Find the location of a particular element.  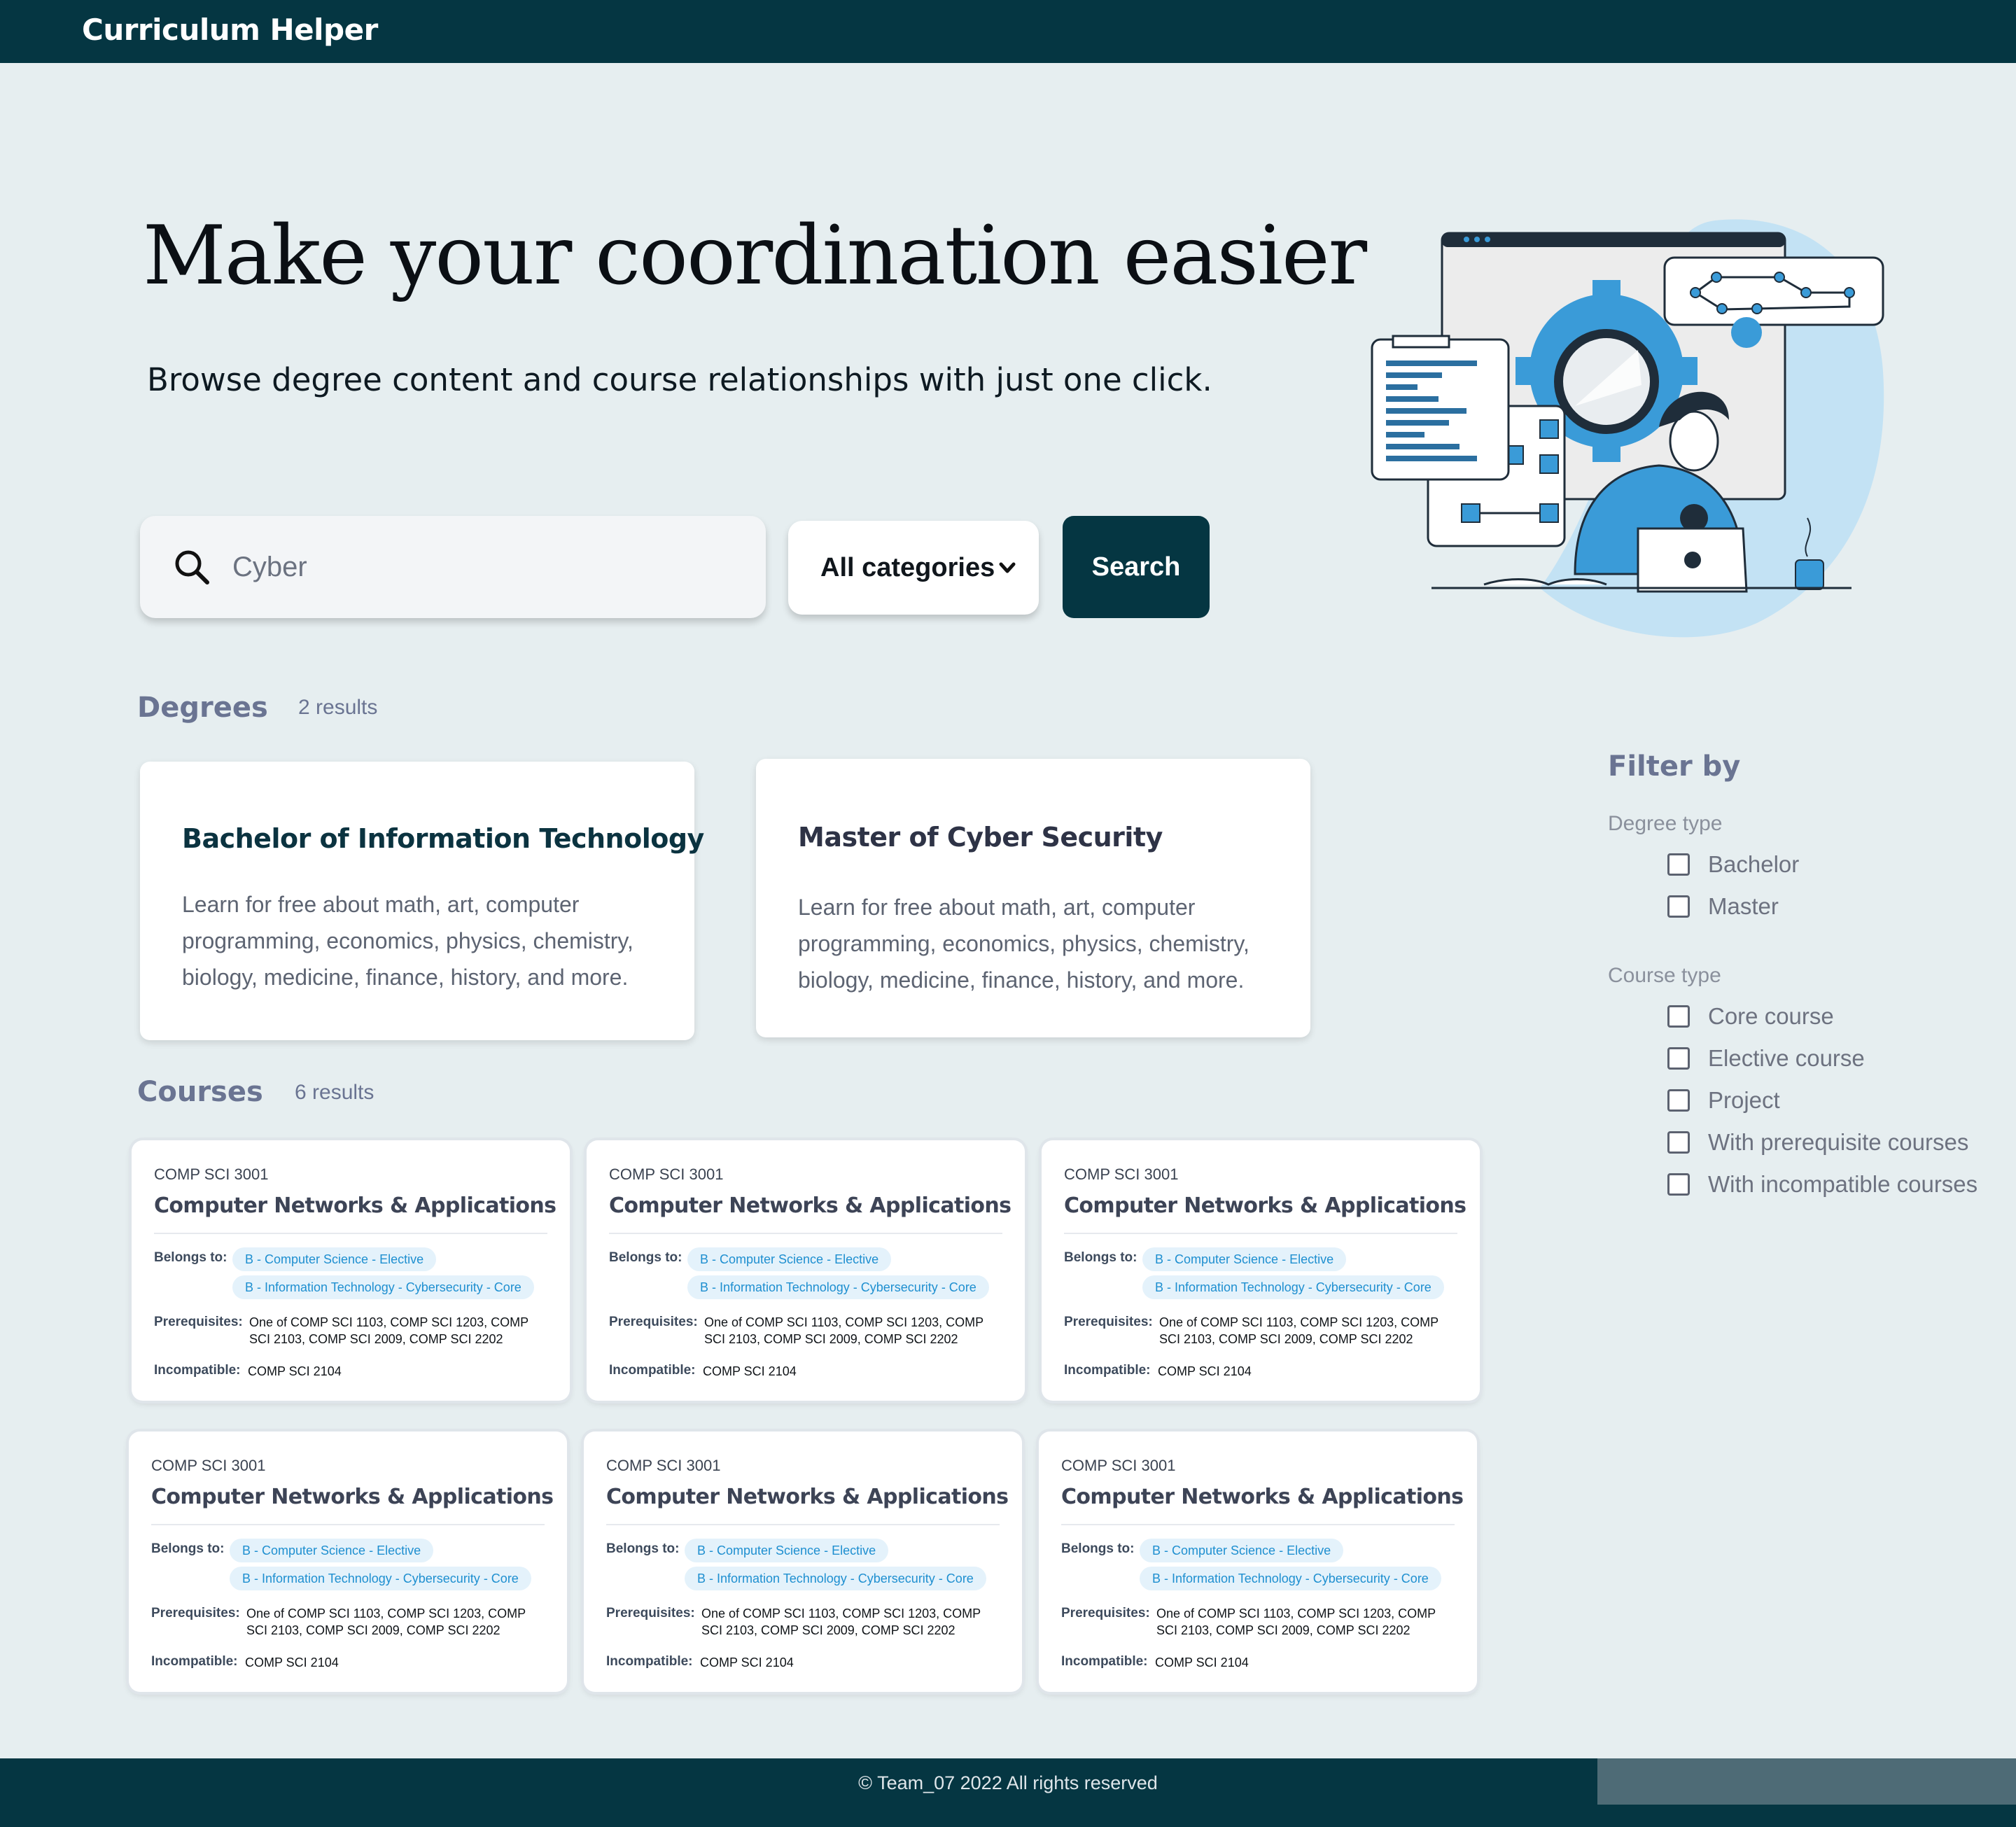

degree-card-title: Bachelor of Information Technology is located at coordinates (443, 838).